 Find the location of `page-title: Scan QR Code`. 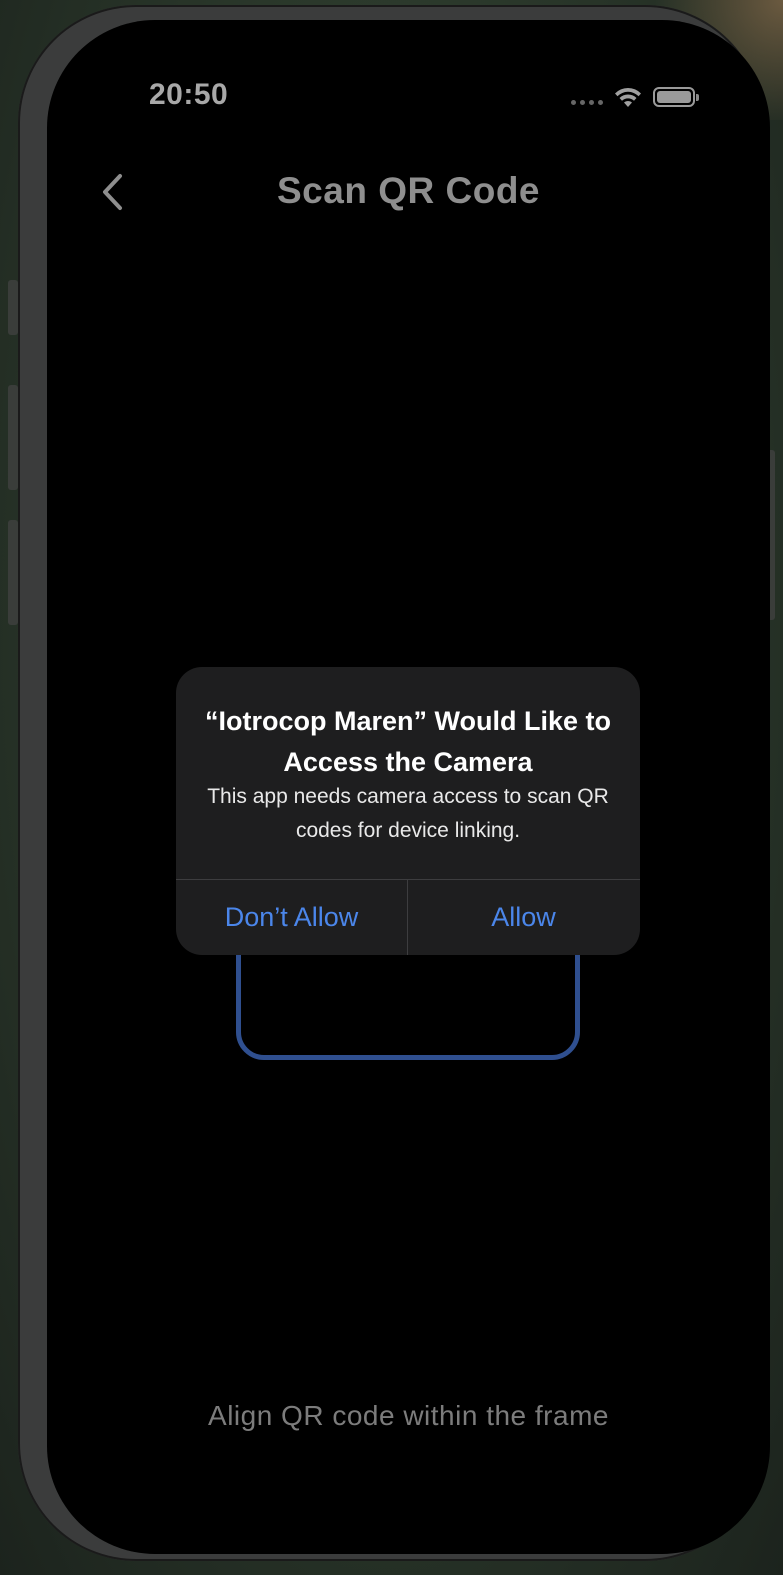

page-title: Scan QR Code is located at coordinates (408, 190).